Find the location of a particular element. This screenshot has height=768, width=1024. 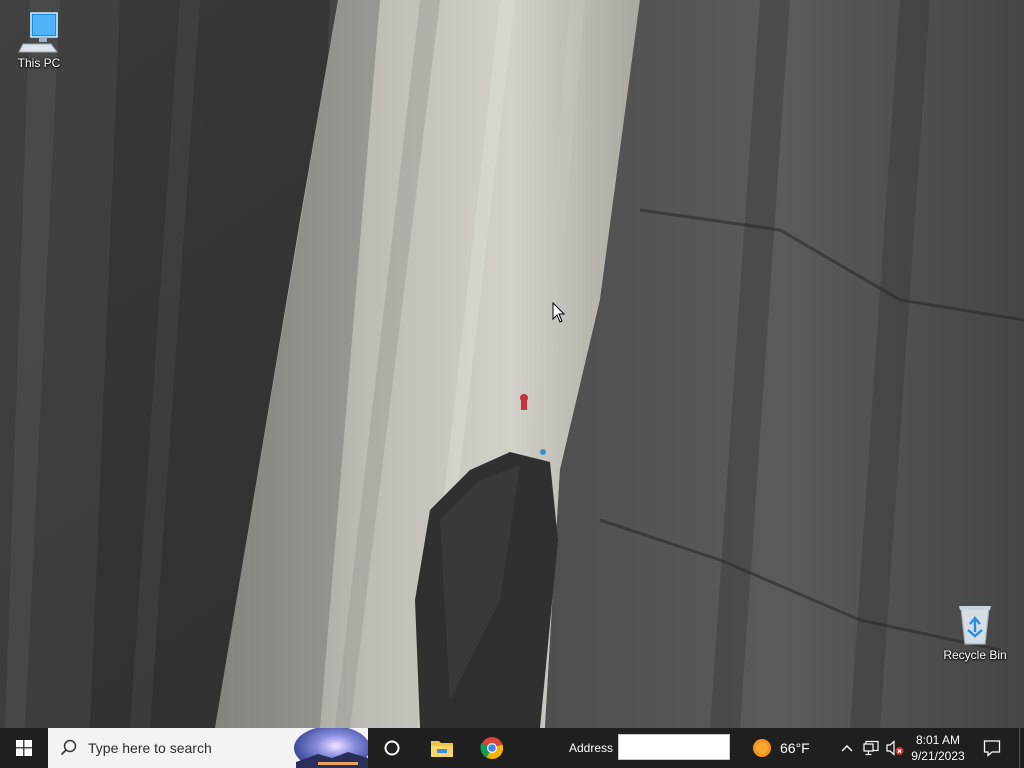

taskbar-clock: 8:01 AM 9/21/2023 is located at coordinates (938, 748).